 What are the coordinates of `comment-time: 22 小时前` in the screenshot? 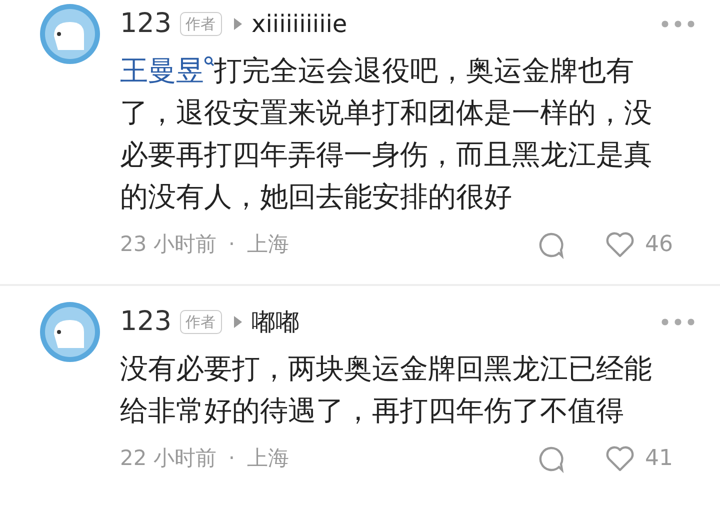 It's located at (168, 458).